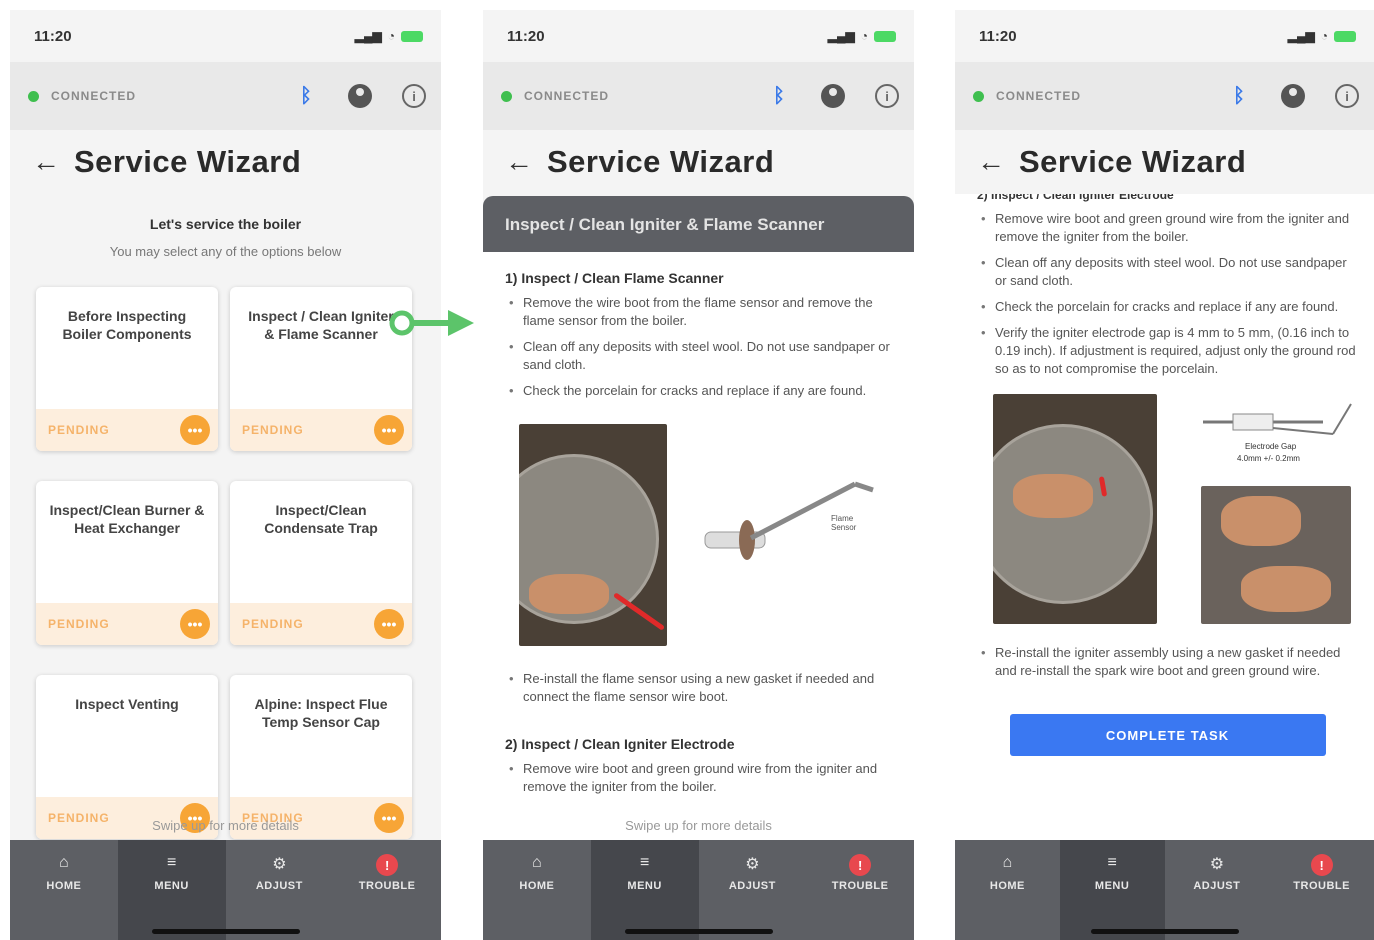 This screenshot has height=940, width=1374. What do you see at coordinates (1277, 419) in the screenshot?
I see `electrode-gap-drawing` at bounding box center [1277, 419].